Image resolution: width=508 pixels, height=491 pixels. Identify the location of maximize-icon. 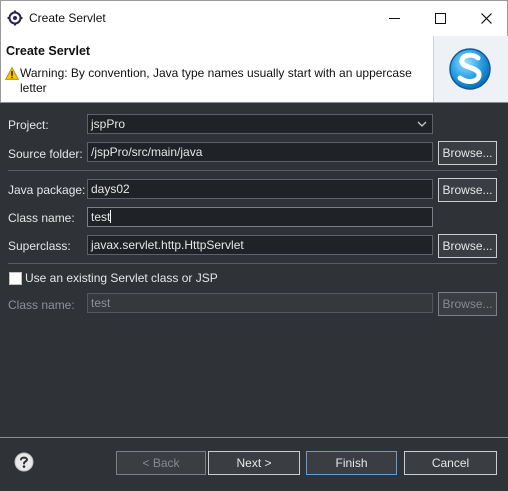
(440, 18).